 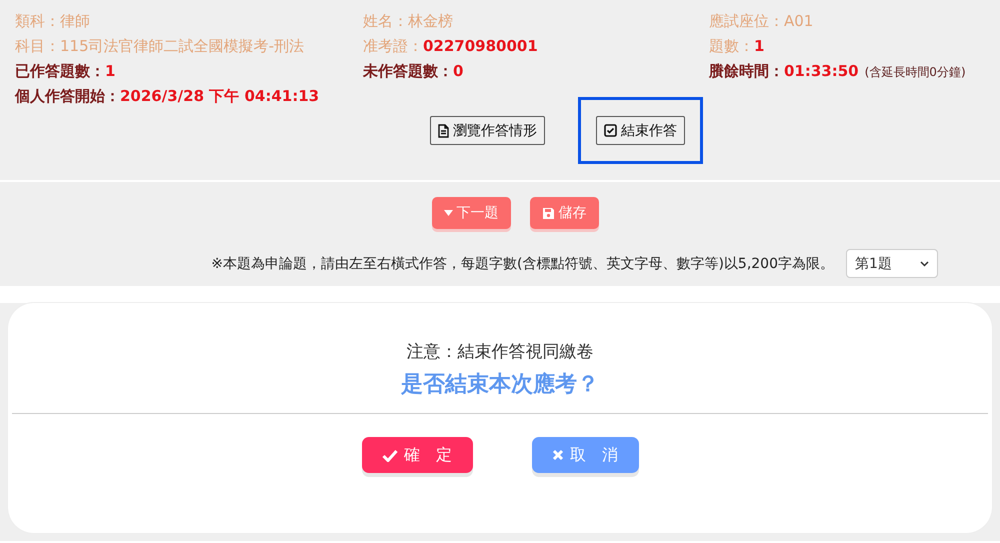 What do you see at coordinates (761, 21) in the screenshot?
I see `info-text: 應試座位：A01` at bounding box center [761, 21].